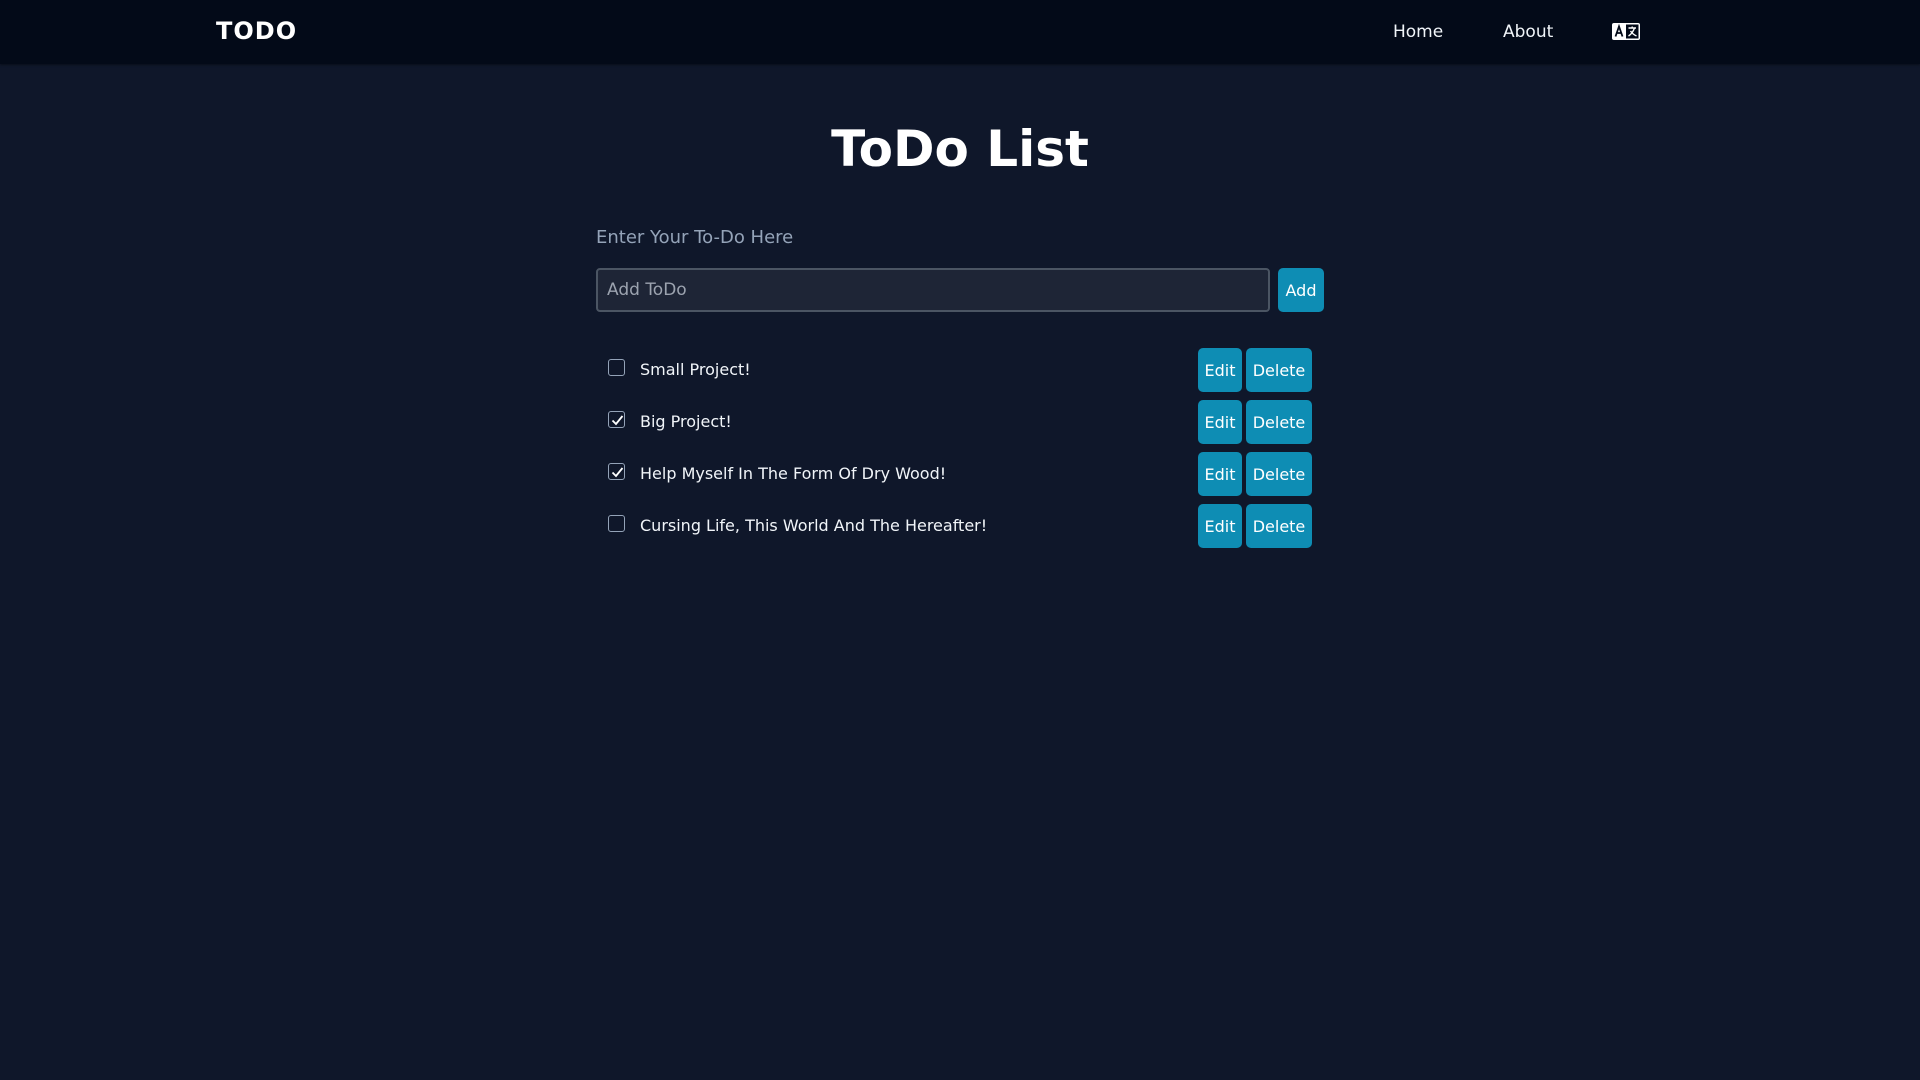 The image size is (1920, 1080). I want to click on page-title: ToDo List, so click(960, 149).